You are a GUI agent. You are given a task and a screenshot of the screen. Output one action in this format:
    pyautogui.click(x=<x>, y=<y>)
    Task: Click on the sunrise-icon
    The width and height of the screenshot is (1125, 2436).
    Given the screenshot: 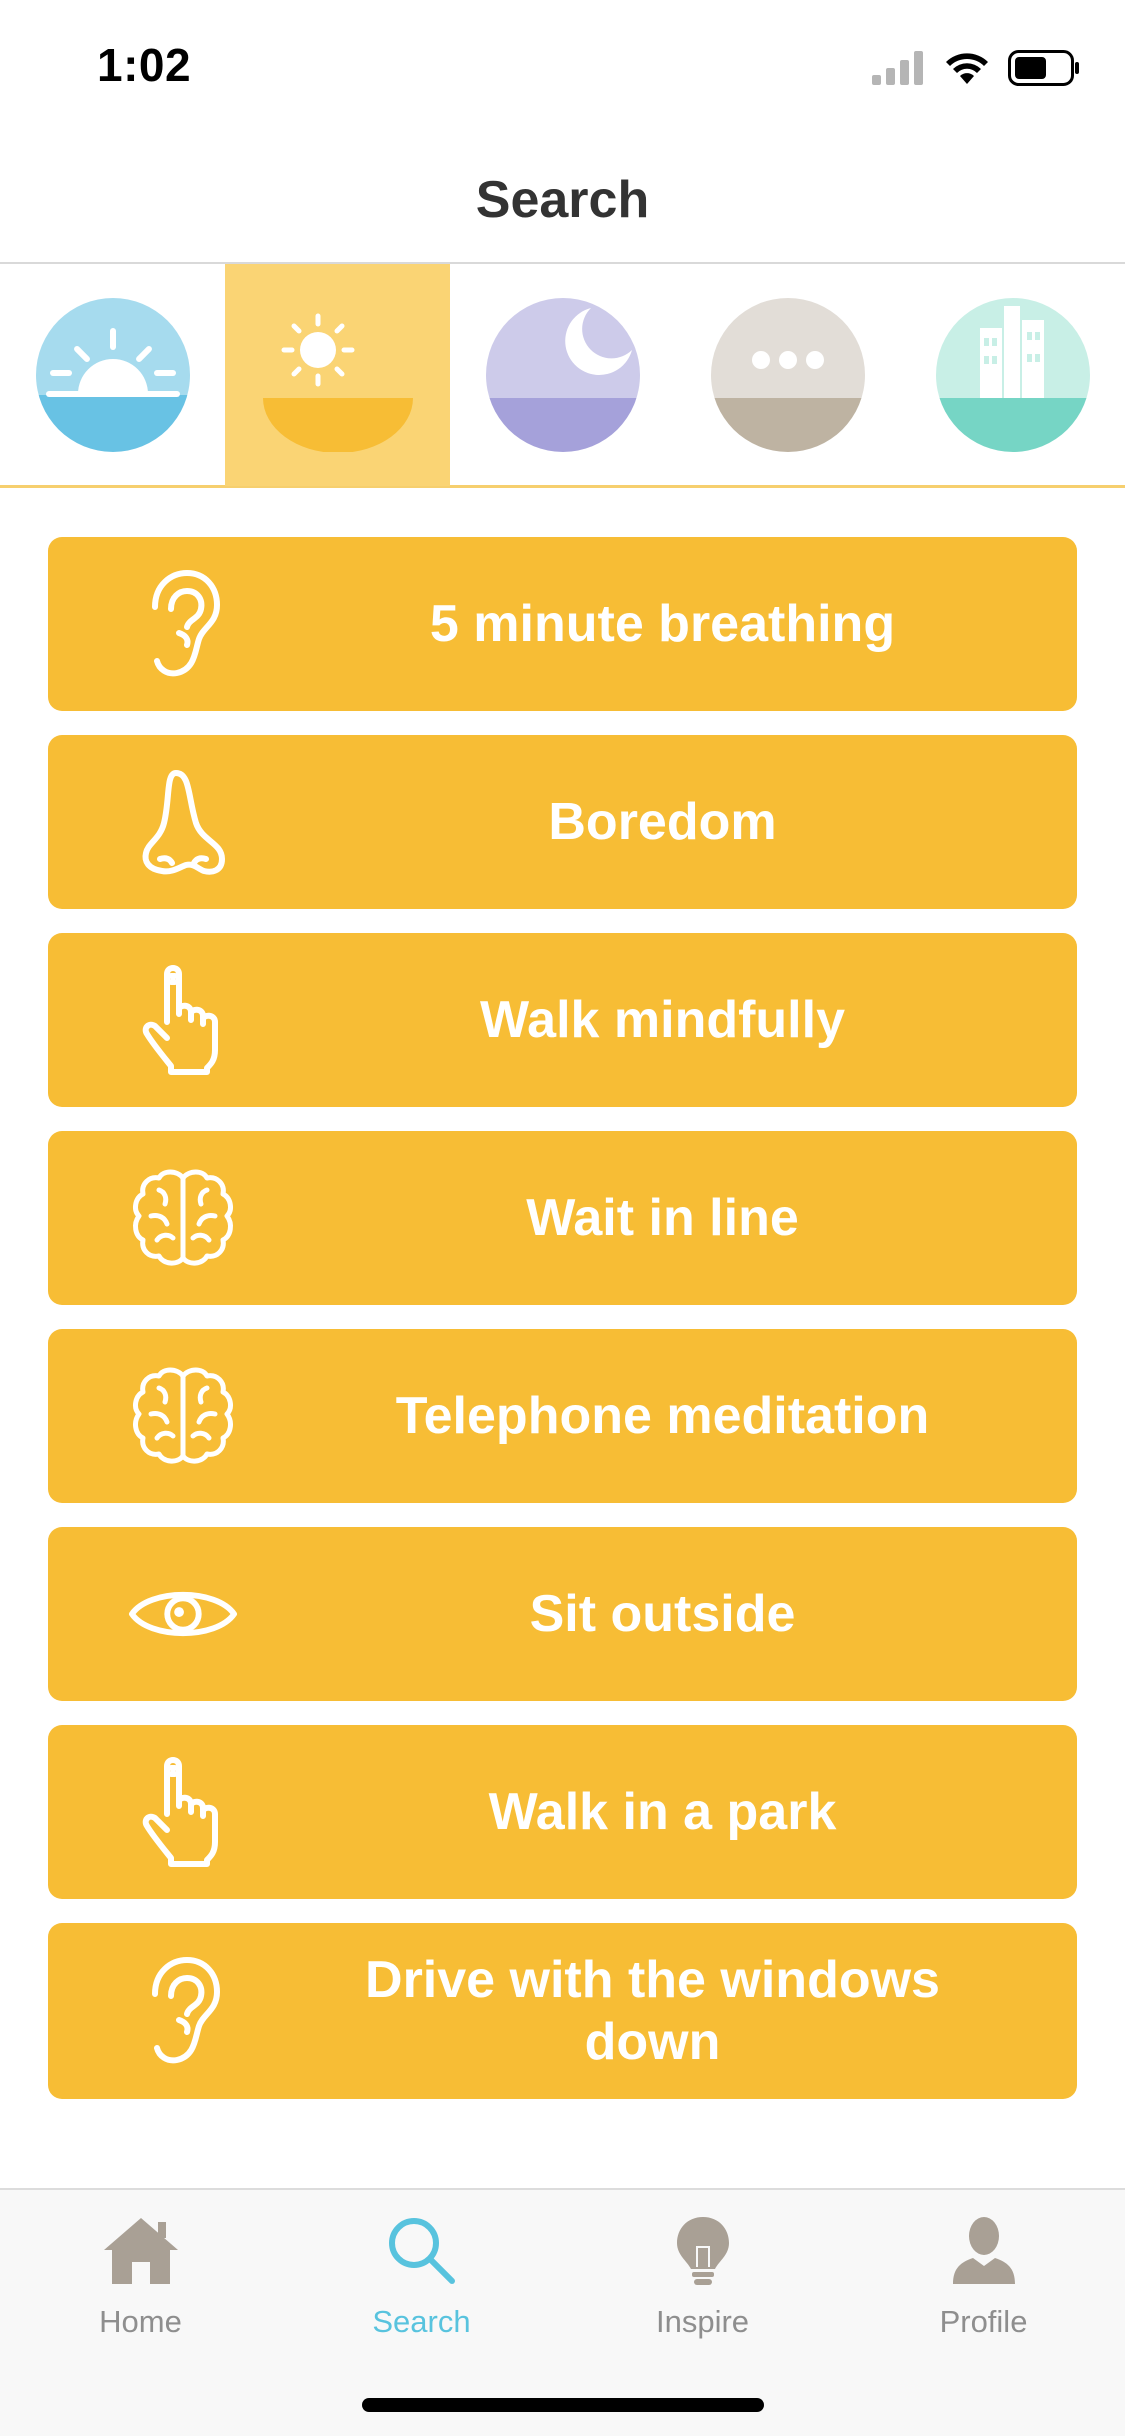 What is the action you would take?
    pyautogui.click(x=112, y=375)
    